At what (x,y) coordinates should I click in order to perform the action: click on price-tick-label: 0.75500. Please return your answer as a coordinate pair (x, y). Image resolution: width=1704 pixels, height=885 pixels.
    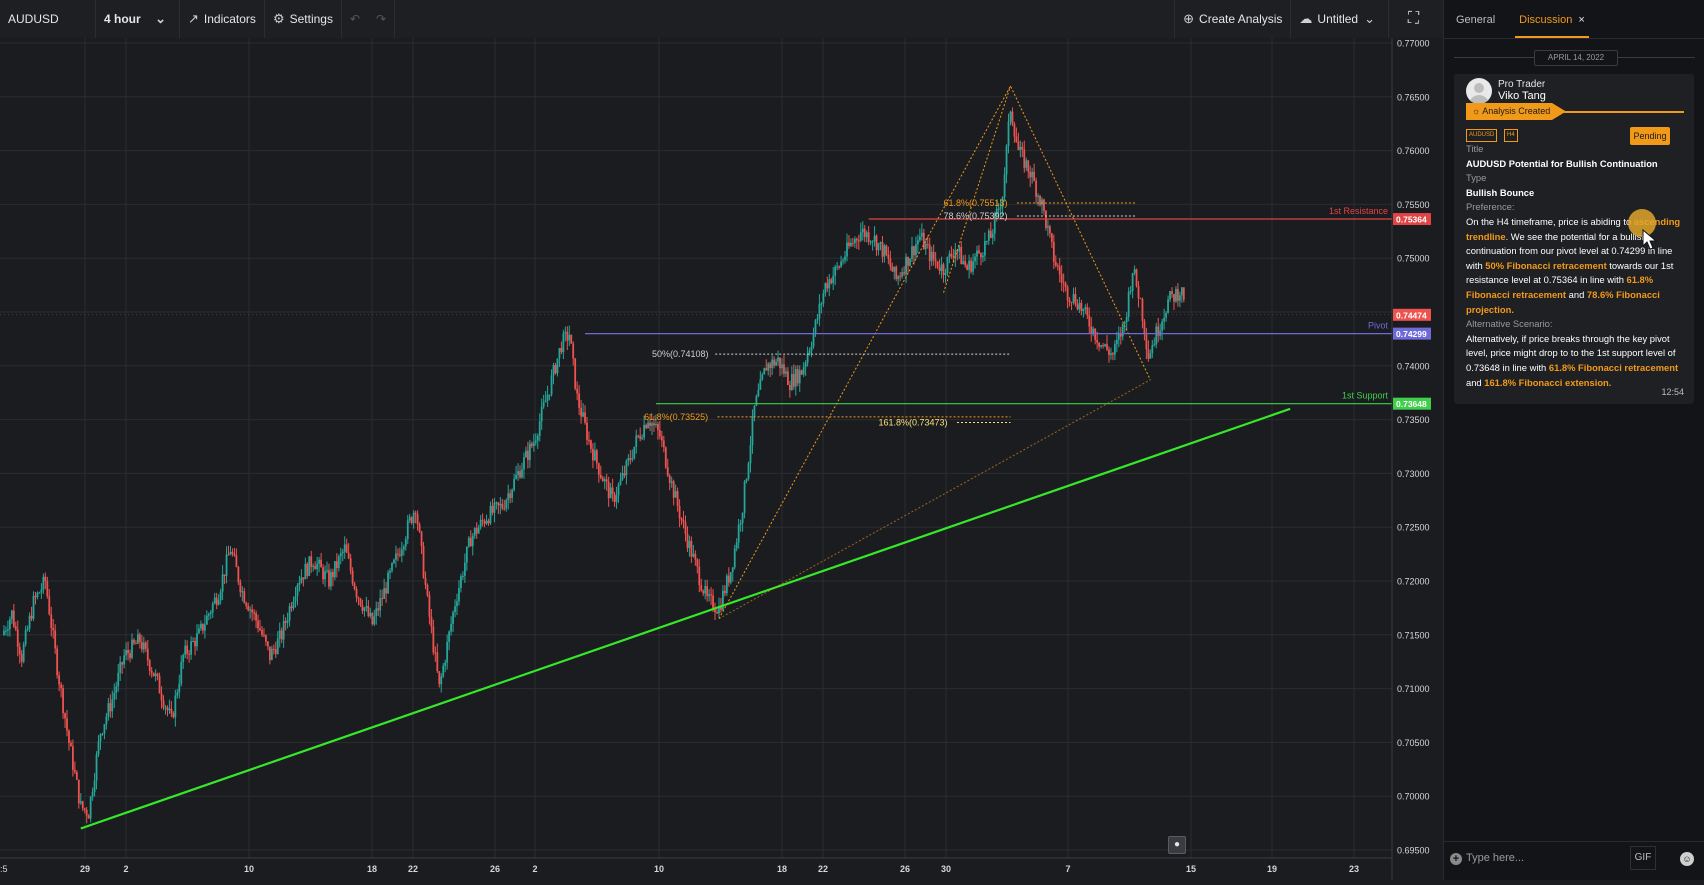
    Looking at the image, I should click on (1413, 205).